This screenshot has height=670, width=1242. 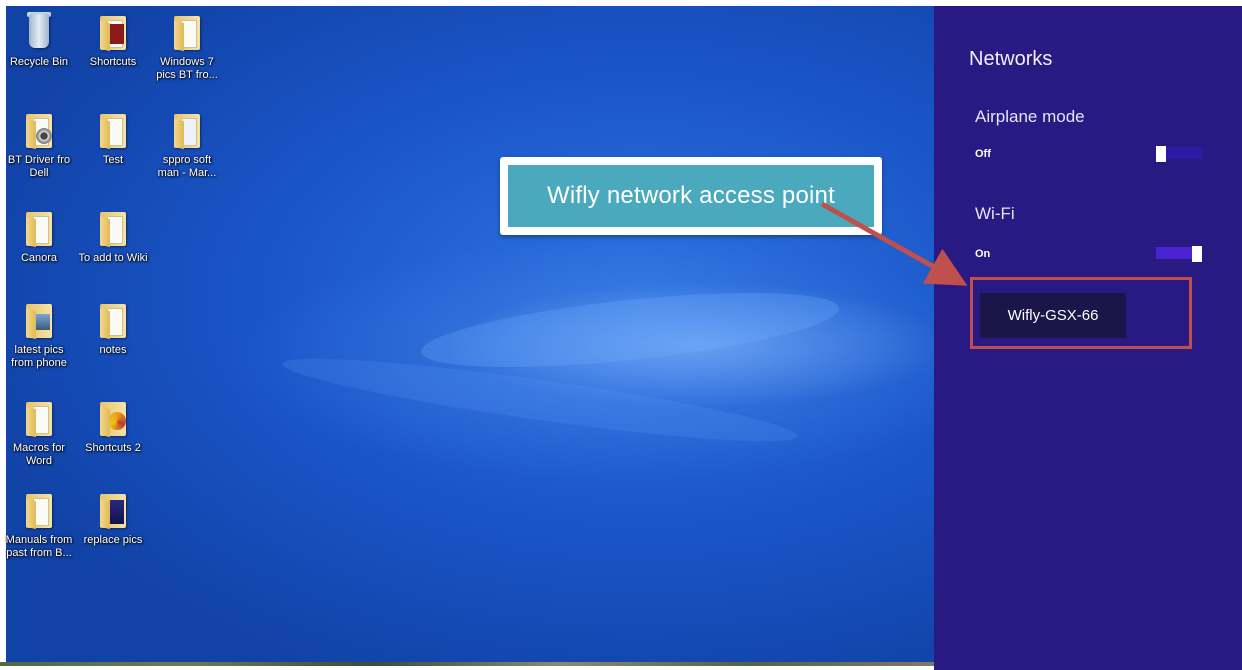 I want to click on desktop-icon-canora: Canora, so click(x=39, y=236).